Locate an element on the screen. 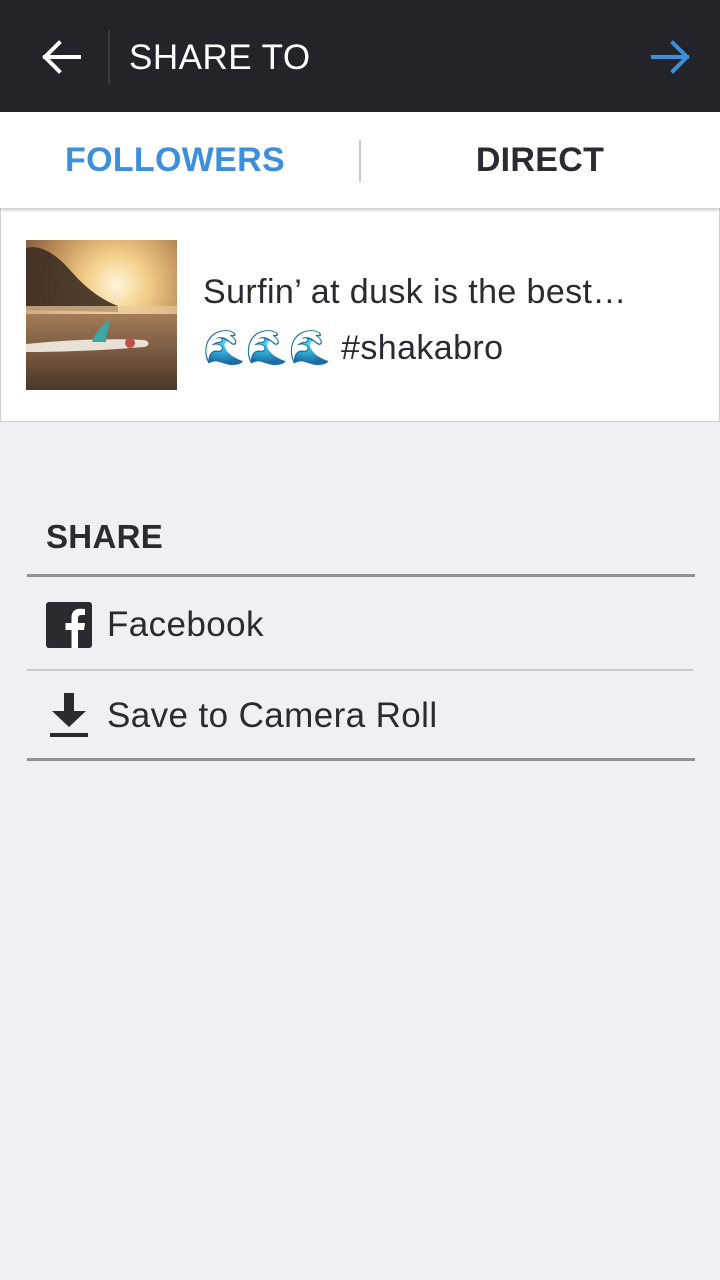  share-section-heading: SHARE is located at coordinates (105, 536).